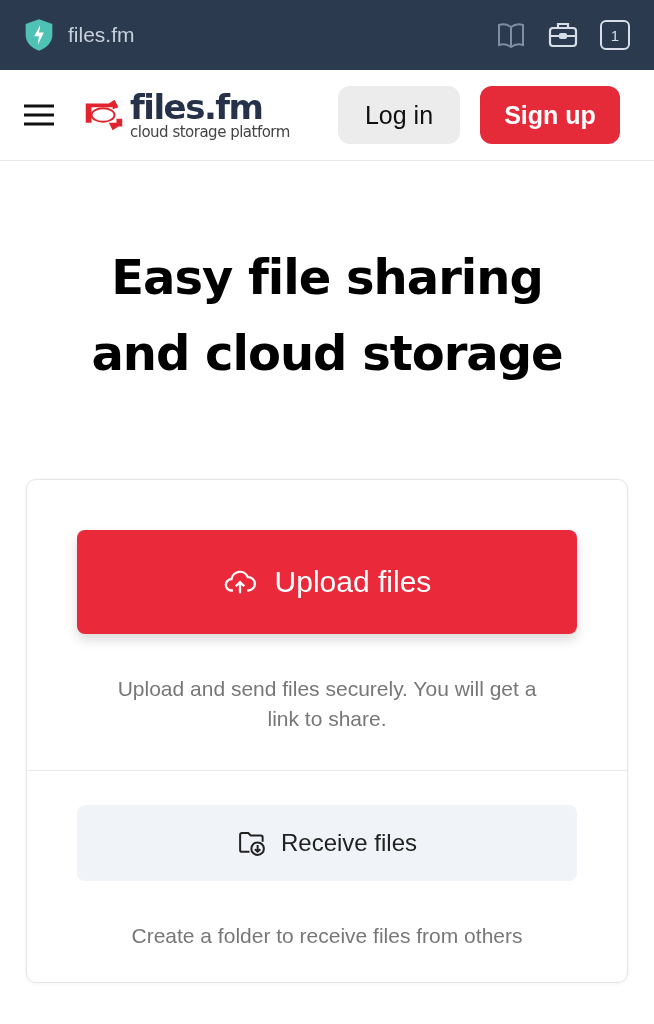 This screenshot has width=654, height=1024. Describe the element at coordinates (550, 115) in the screenshot. I see `signup-button: Sign up` at that location.